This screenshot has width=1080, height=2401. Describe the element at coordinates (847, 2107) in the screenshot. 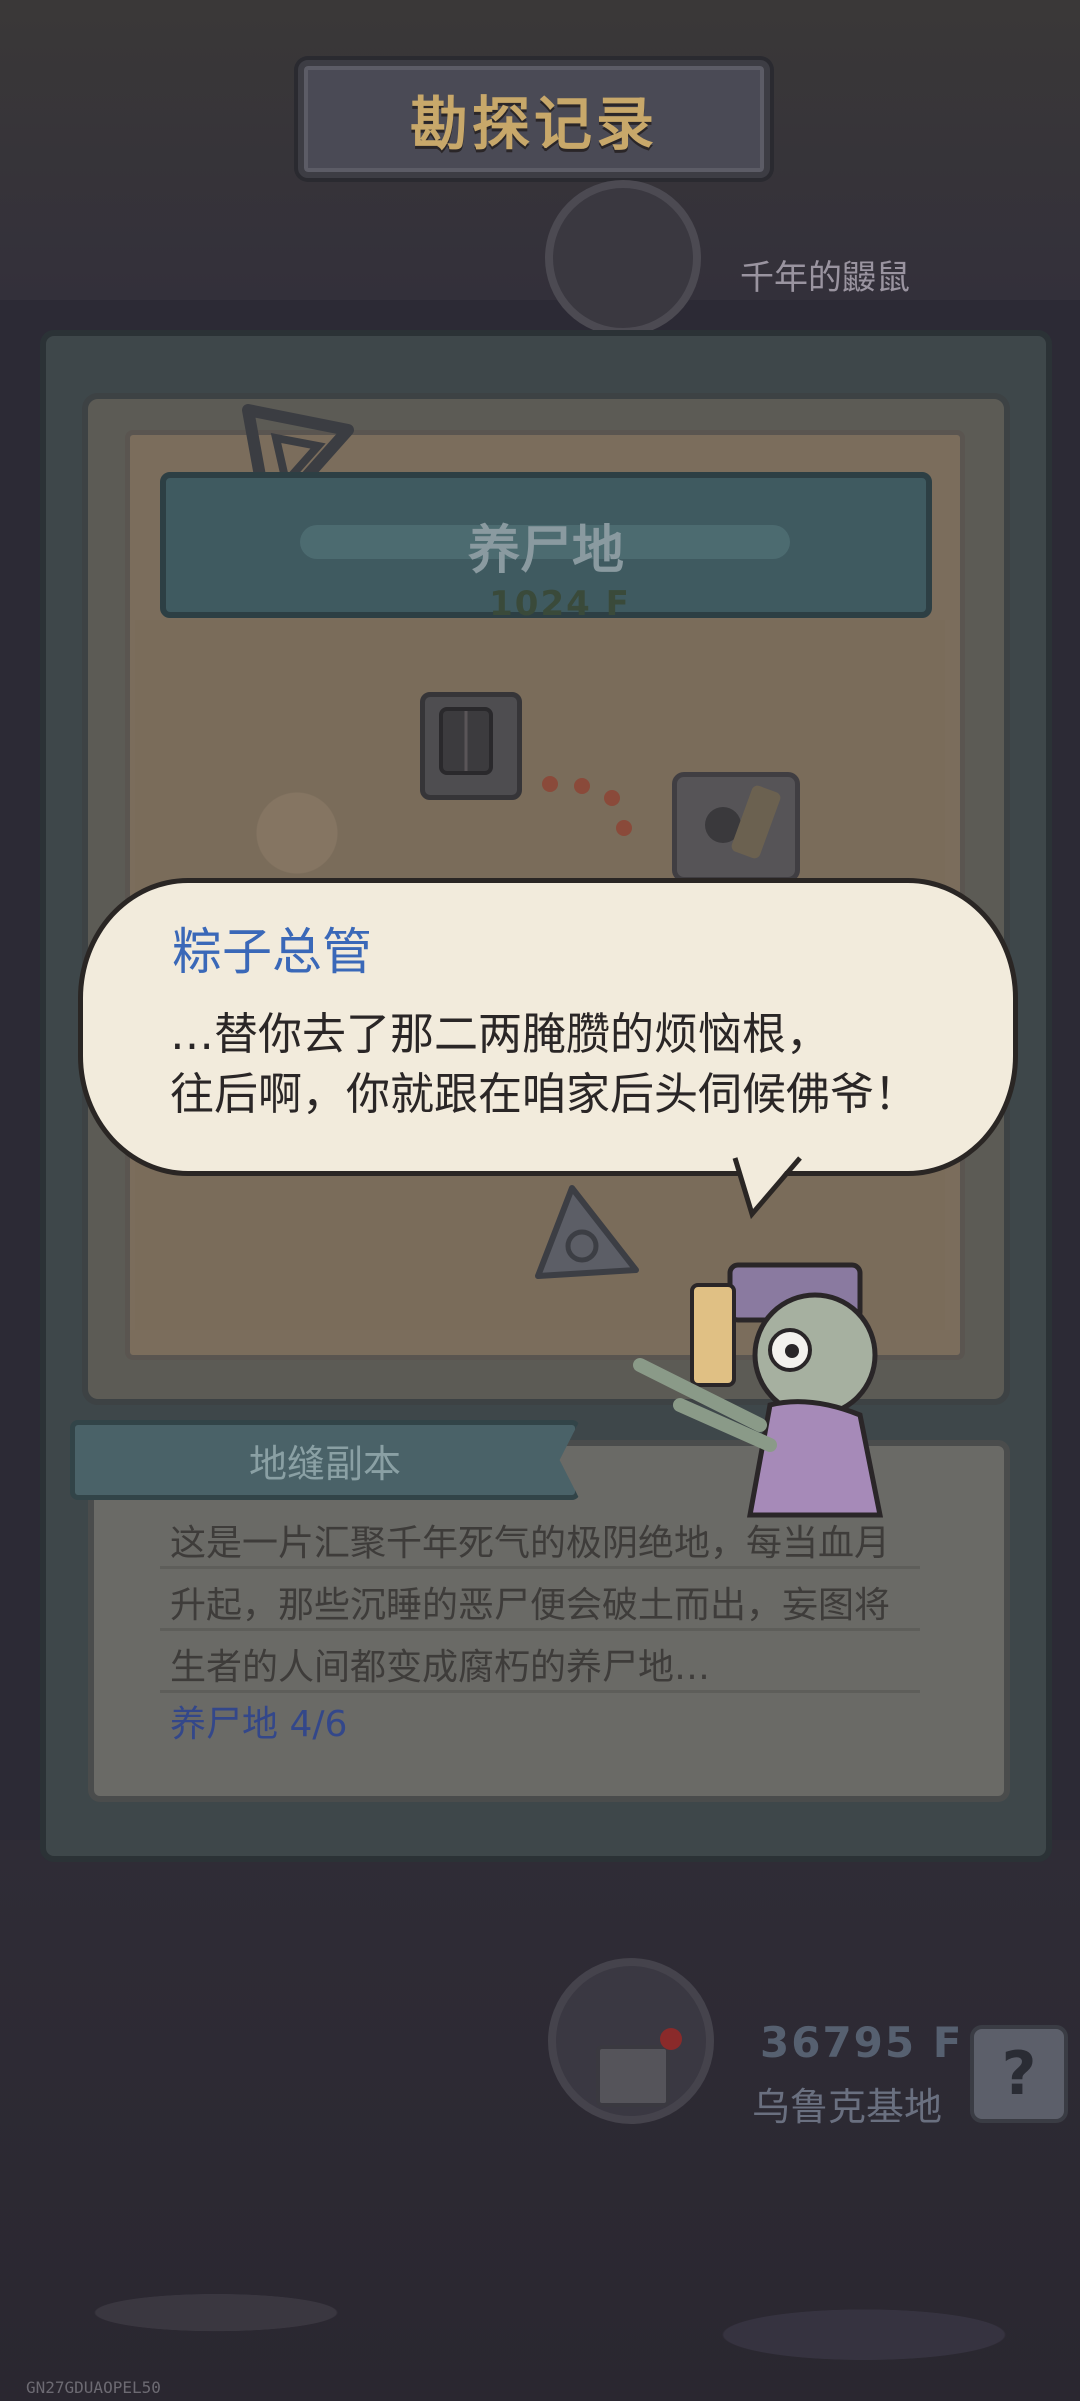

I see `station-name: 乌鲁克基地` at that location.